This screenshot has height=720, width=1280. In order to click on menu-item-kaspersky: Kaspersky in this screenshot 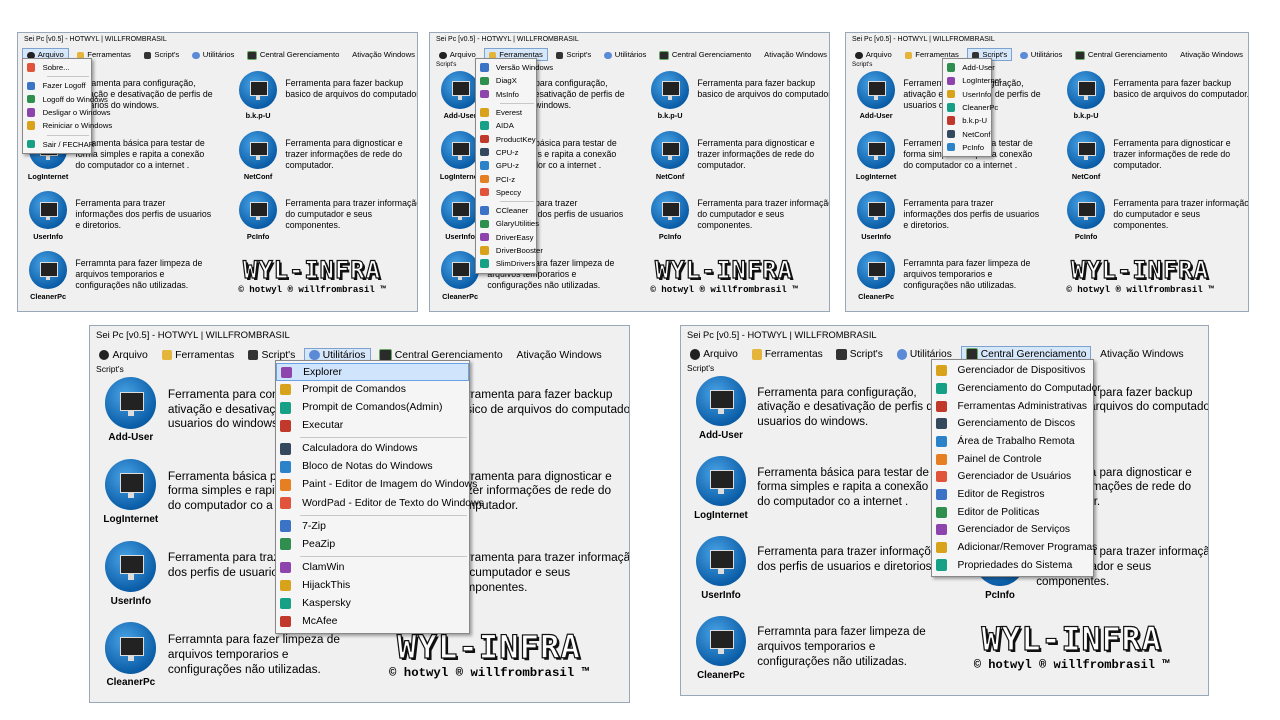, I will do `click(373, 604)`.